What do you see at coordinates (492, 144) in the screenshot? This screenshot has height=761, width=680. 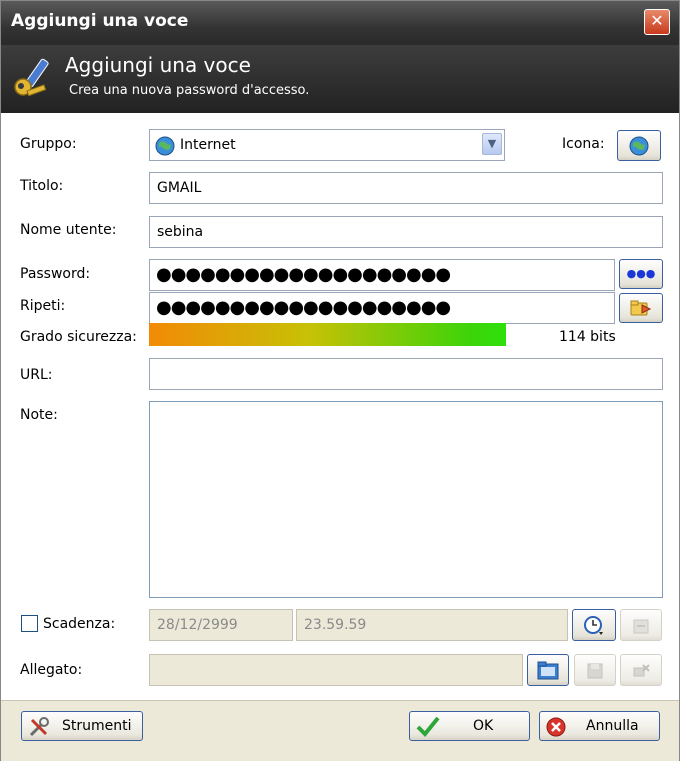 I see `chevron-down-icon: ▼` at bounding box center [492, 144].